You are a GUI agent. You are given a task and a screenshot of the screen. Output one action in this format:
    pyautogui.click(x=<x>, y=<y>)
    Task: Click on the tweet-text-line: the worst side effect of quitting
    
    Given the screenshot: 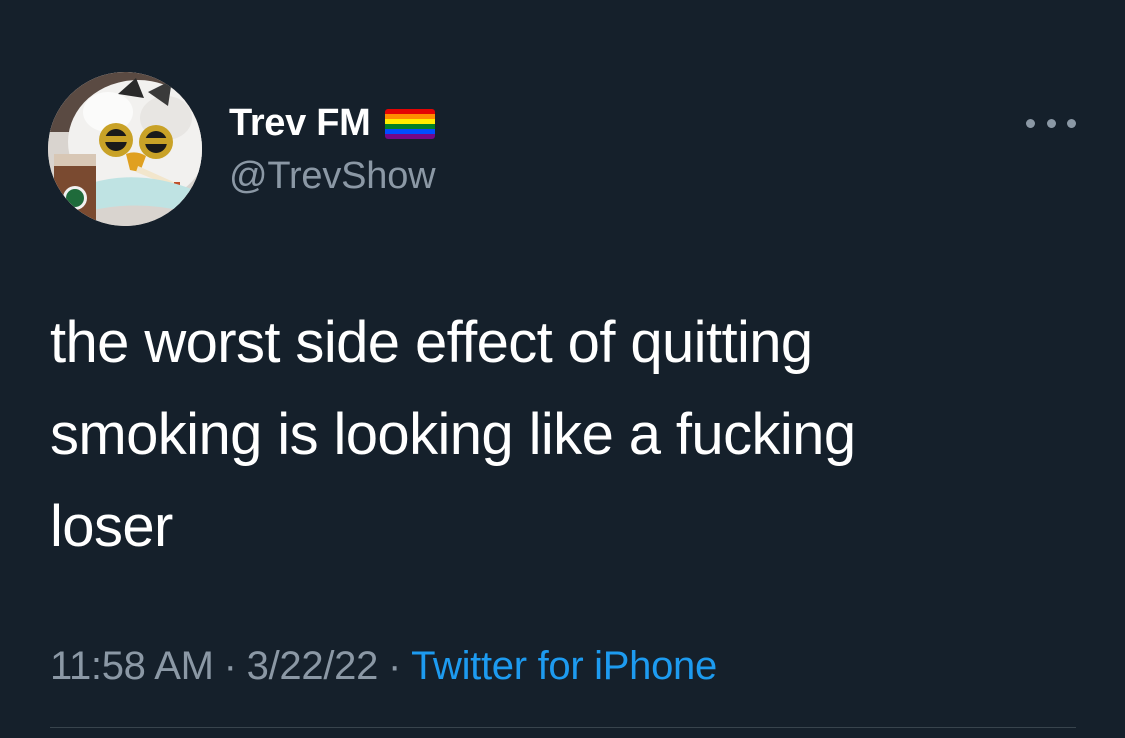 What is the action you would take?
    pyautogui.click(x=431, y=342)
    